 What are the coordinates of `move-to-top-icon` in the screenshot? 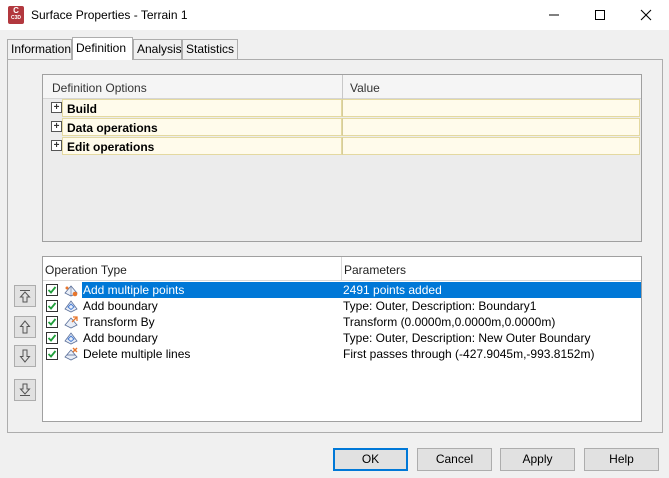 It's located at (25, 296).